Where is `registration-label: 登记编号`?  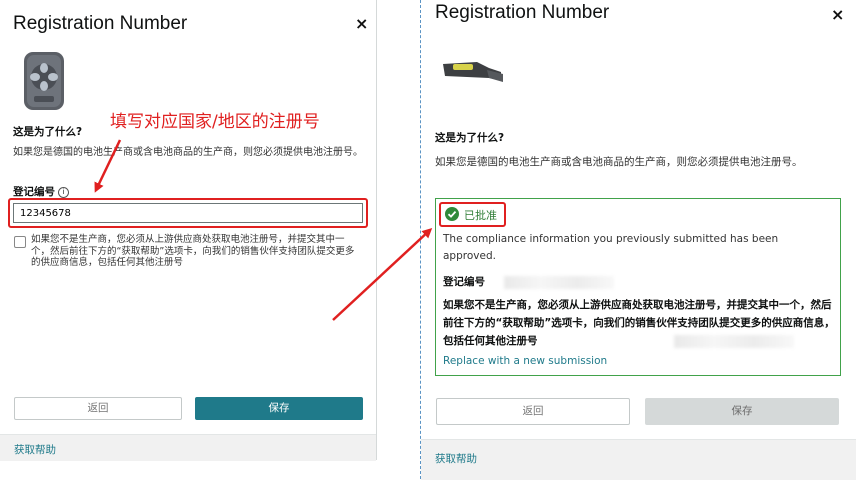 registration-label: 登记编号 is located at coordinates (464, 282).